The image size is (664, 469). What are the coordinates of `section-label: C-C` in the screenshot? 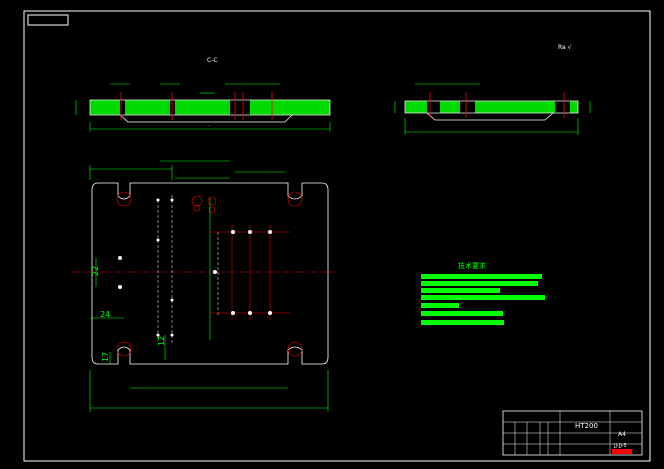 It's located at (212, 60).